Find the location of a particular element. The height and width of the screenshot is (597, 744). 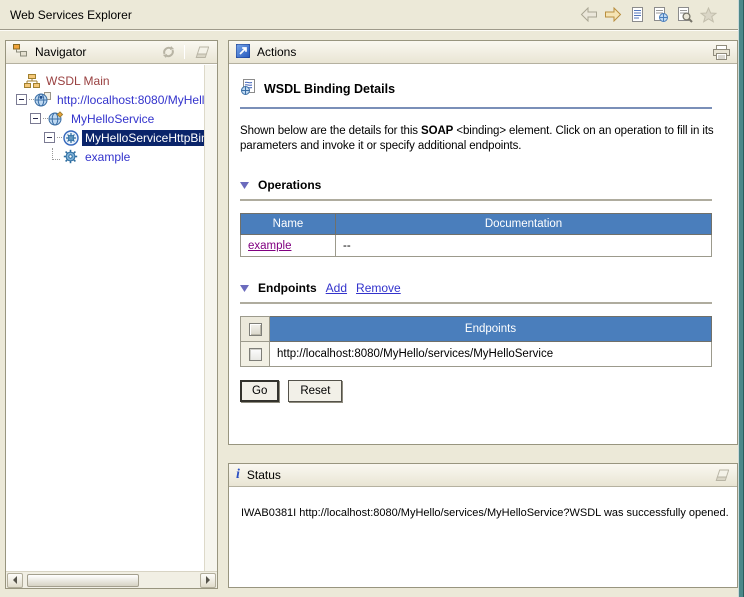

window-edge is located at coordinates (741, 298).